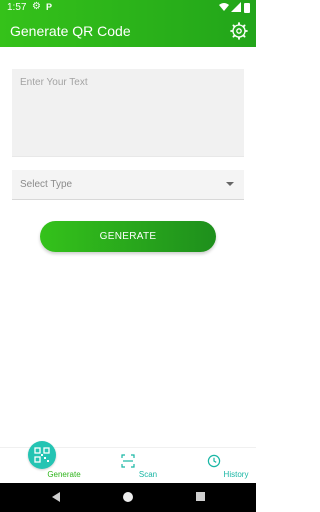 Image resolution: width=320 pixels, height=512 pixels. I want to click on status-bar: 1:57 ⚙ P, so click(128, 8).